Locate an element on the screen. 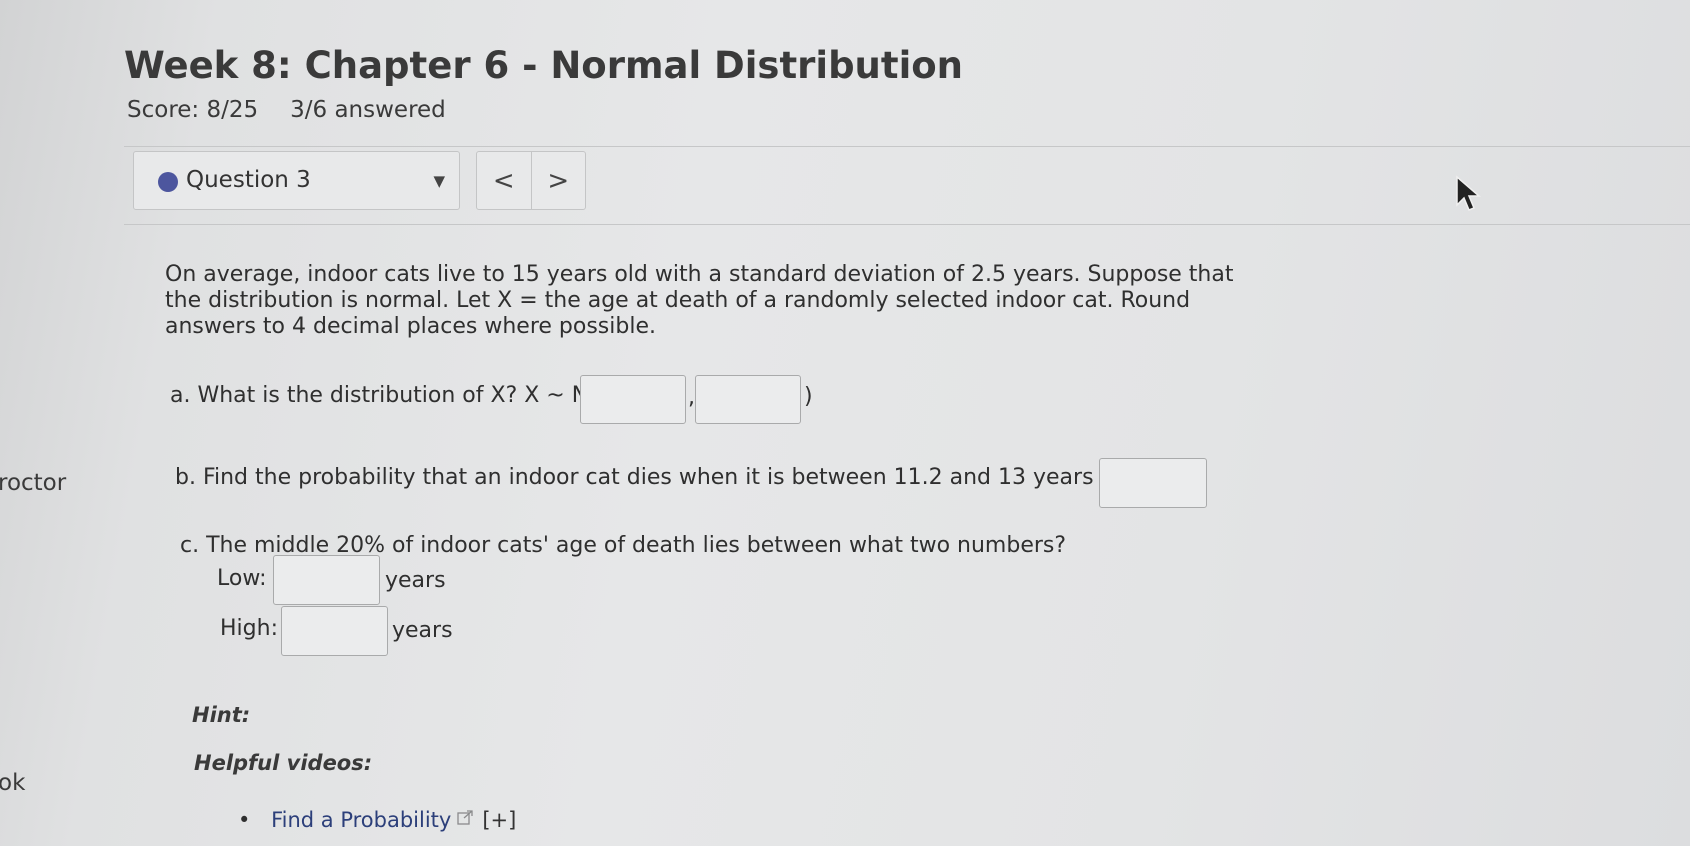  score-summary: Score: 8/25 3/6 answered is located at coordinates (286, 110).